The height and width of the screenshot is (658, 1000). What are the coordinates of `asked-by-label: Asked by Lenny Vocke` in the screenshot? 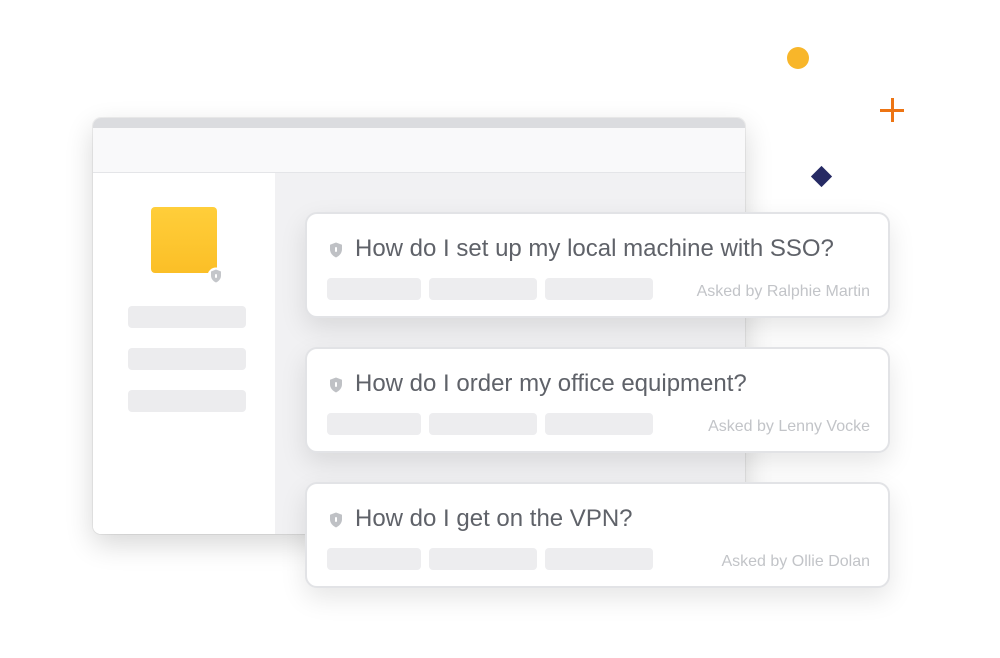 It's located at (789, 426).